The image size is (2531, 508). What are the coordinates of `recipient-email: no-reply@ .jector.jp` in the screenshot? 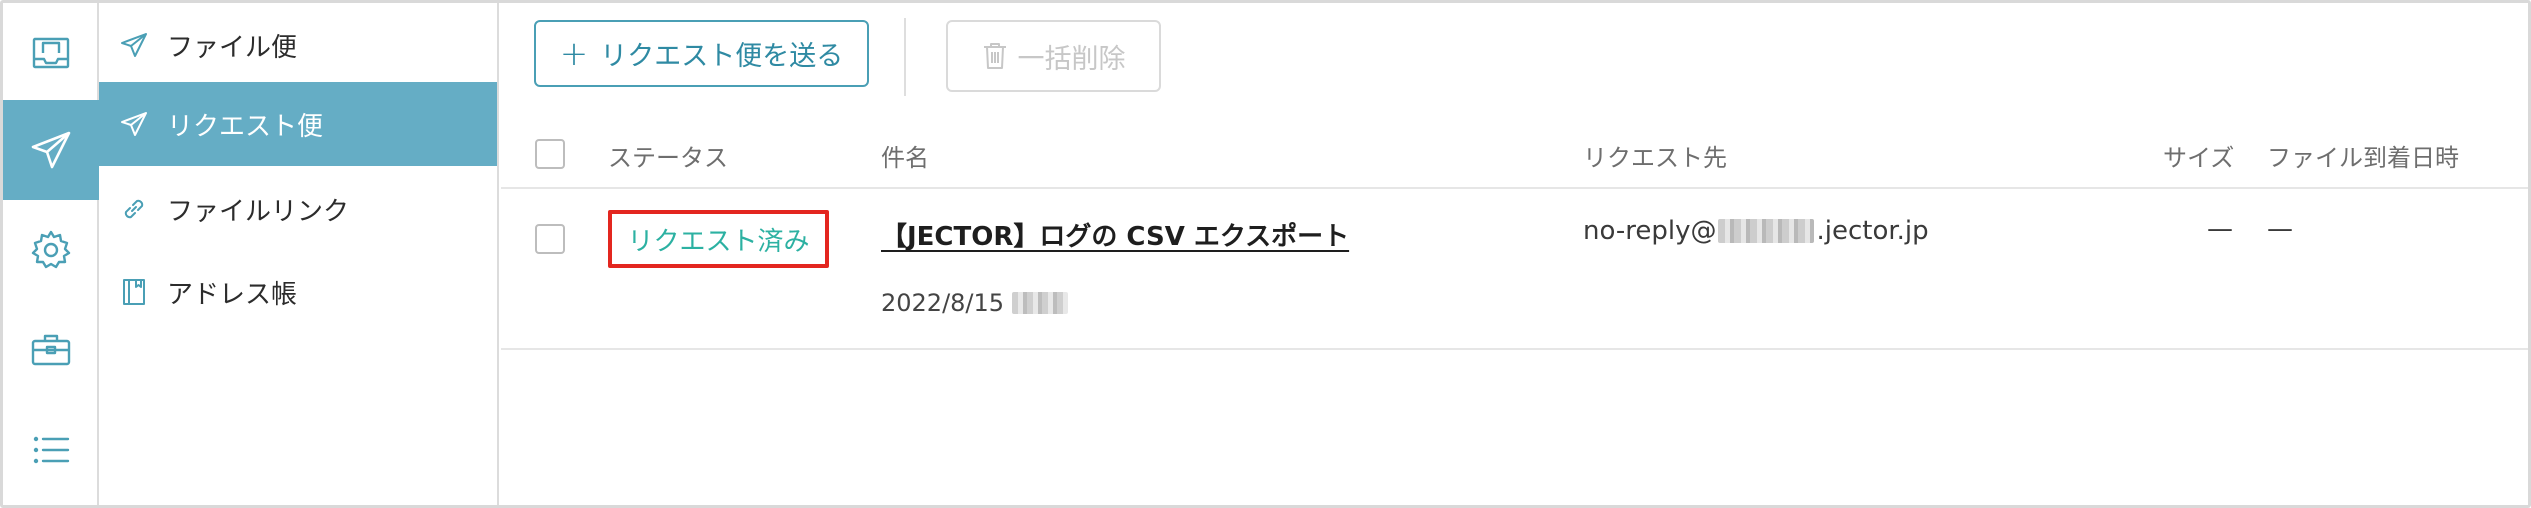 It's located at (1756, 231).